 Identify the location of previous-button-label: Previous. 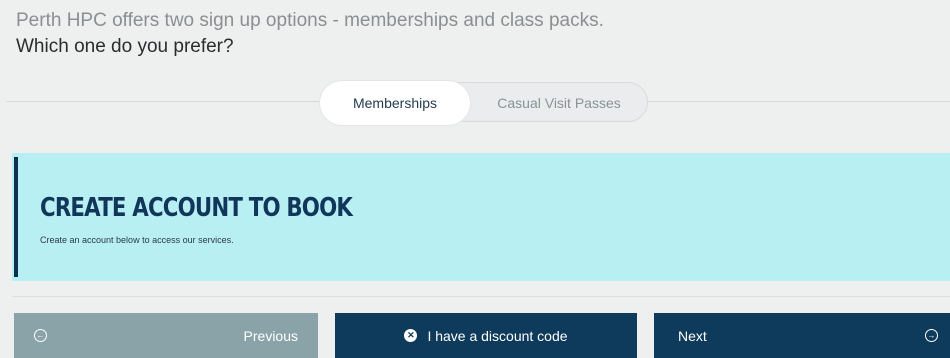
(270, 335).